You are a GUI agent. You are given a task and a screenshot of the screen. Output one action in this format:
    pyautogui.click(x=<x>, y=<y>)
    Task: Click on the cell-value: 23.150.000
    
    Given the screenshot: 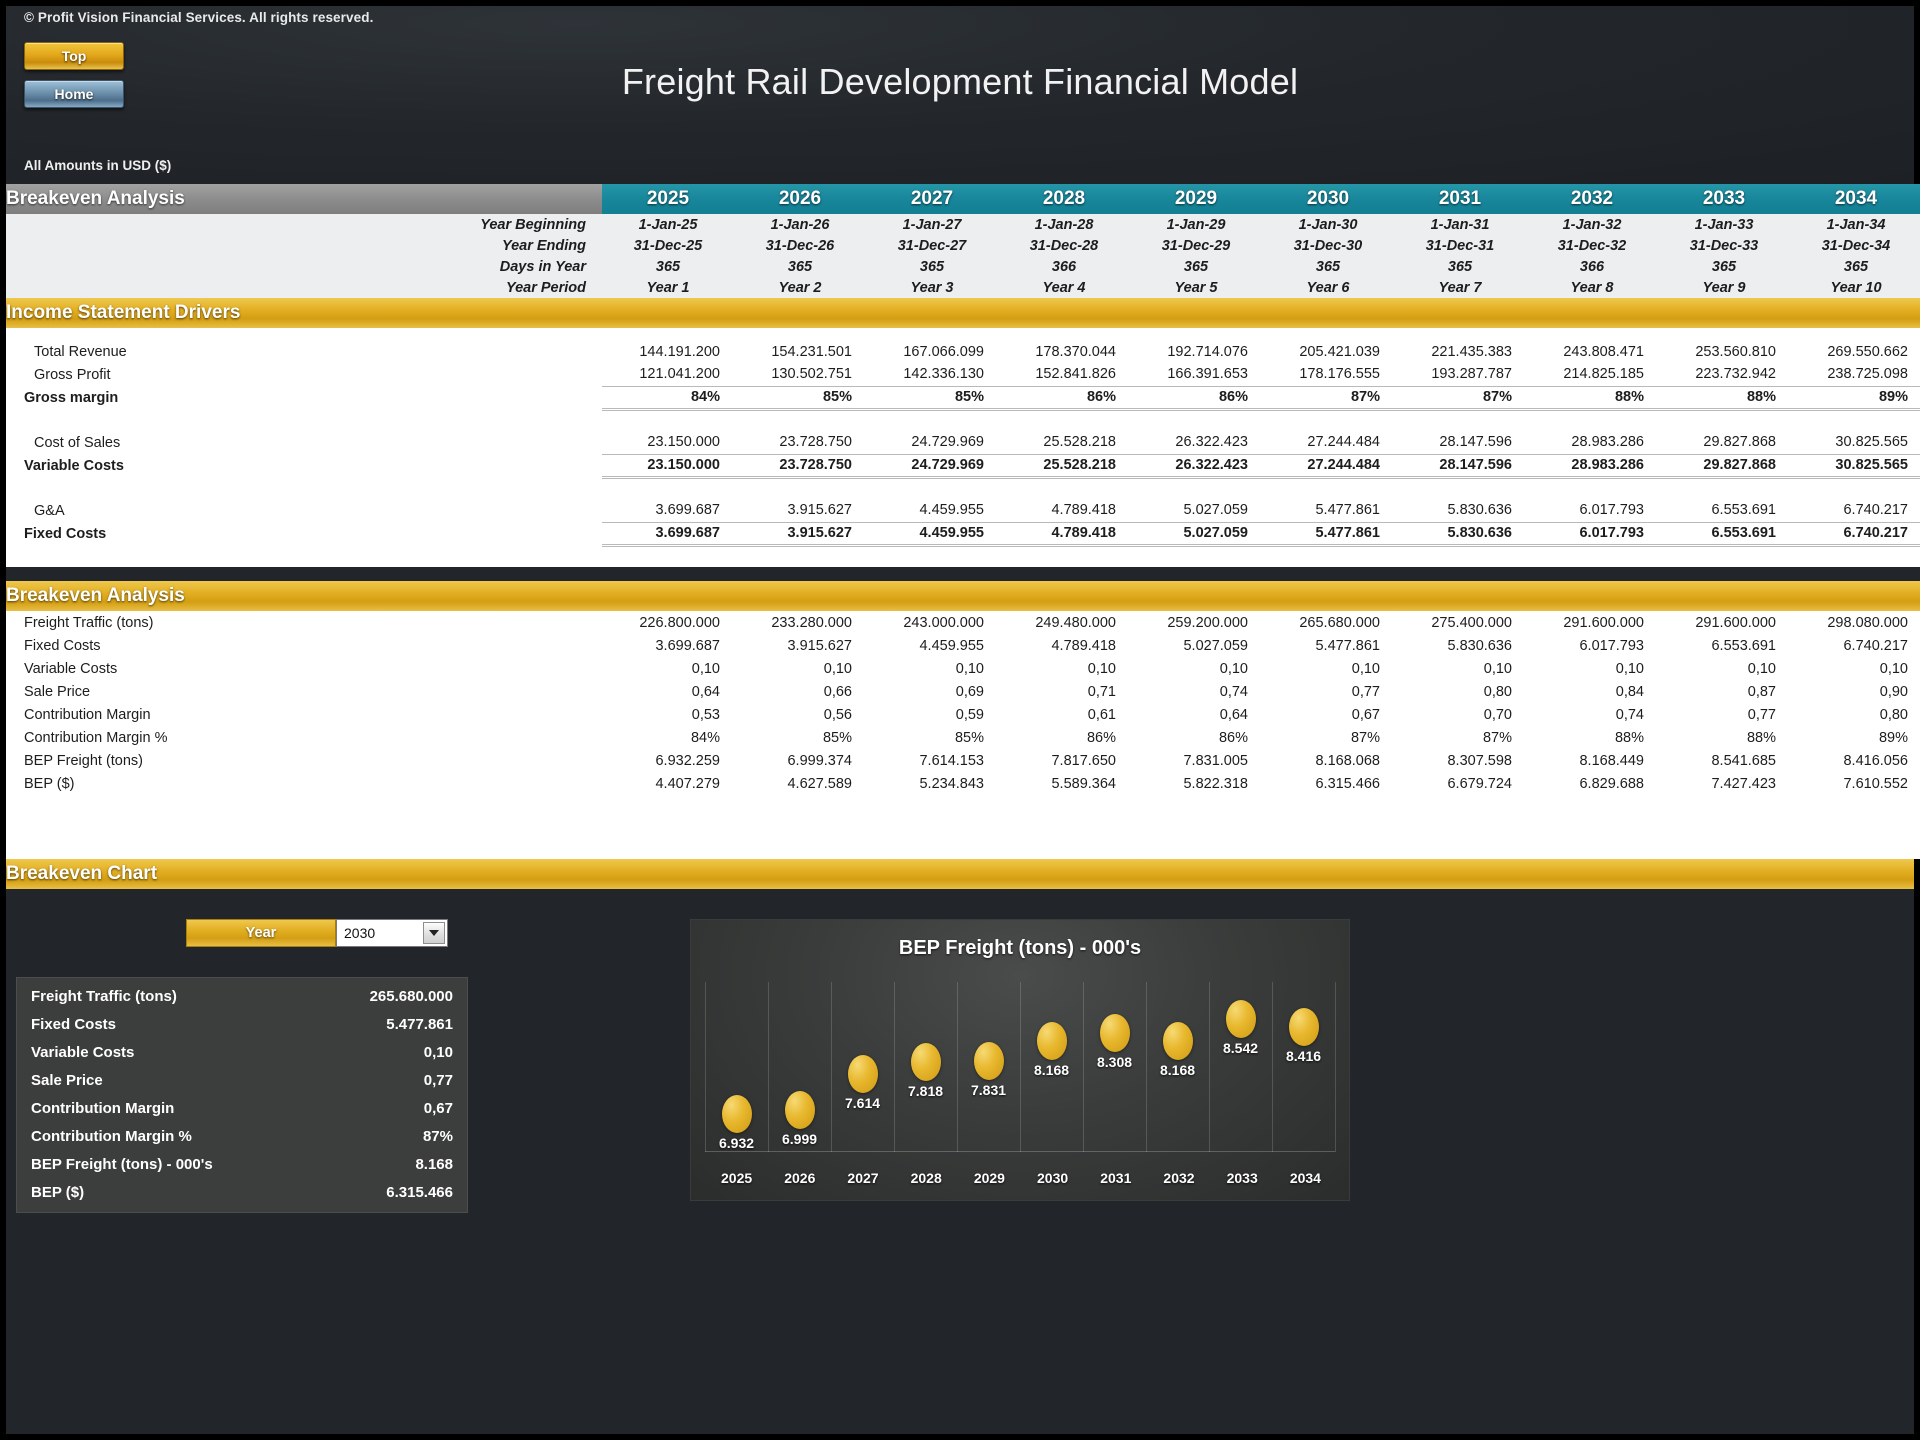 What is the action you would take?
    pyautogui.click(x=668, y=466)
    